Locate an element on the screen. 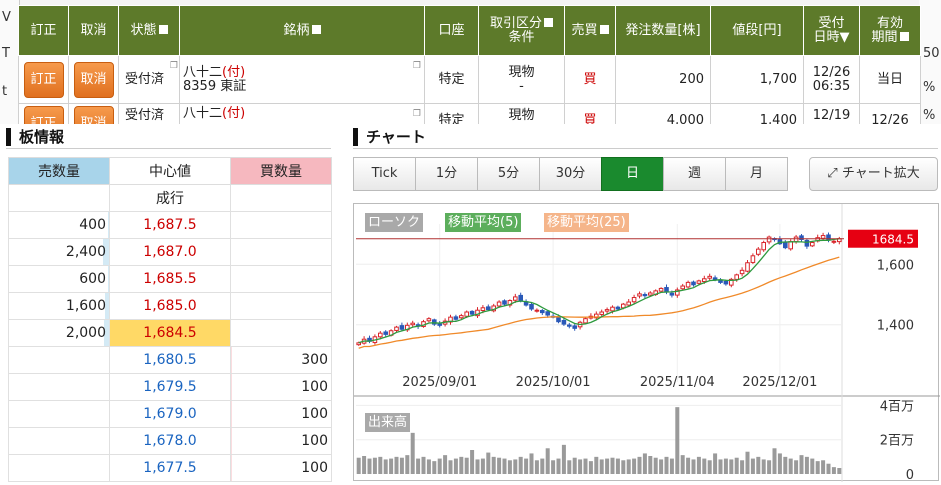 The image size is (941, 485). chart-tab: 週 is located at coordinates (694, 174).